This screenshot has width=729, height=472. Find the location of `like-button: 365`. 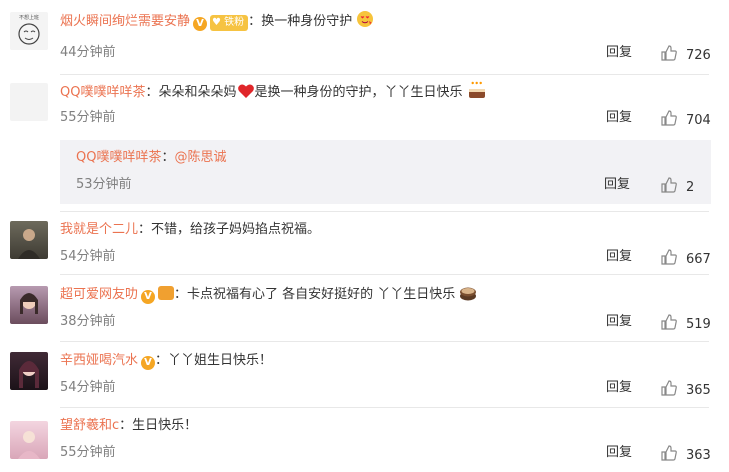

like-button: 365 is located at coordinates (685, 389).